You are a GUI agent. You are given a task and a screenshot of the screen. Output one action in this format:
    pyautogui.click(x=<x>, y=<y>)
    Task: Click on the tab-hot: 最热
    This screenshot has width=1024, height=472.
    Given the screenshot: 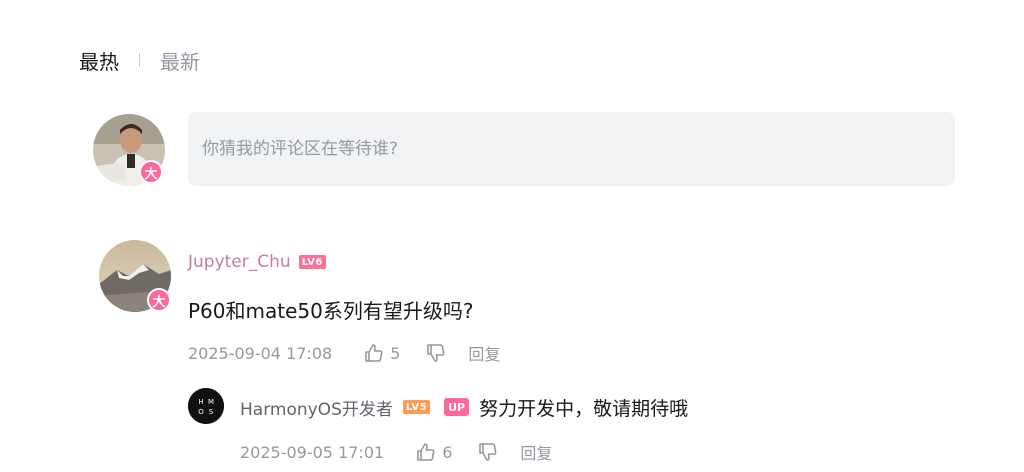 What is the action you would take?
    pyautogui.click(x=99, y=60)
    